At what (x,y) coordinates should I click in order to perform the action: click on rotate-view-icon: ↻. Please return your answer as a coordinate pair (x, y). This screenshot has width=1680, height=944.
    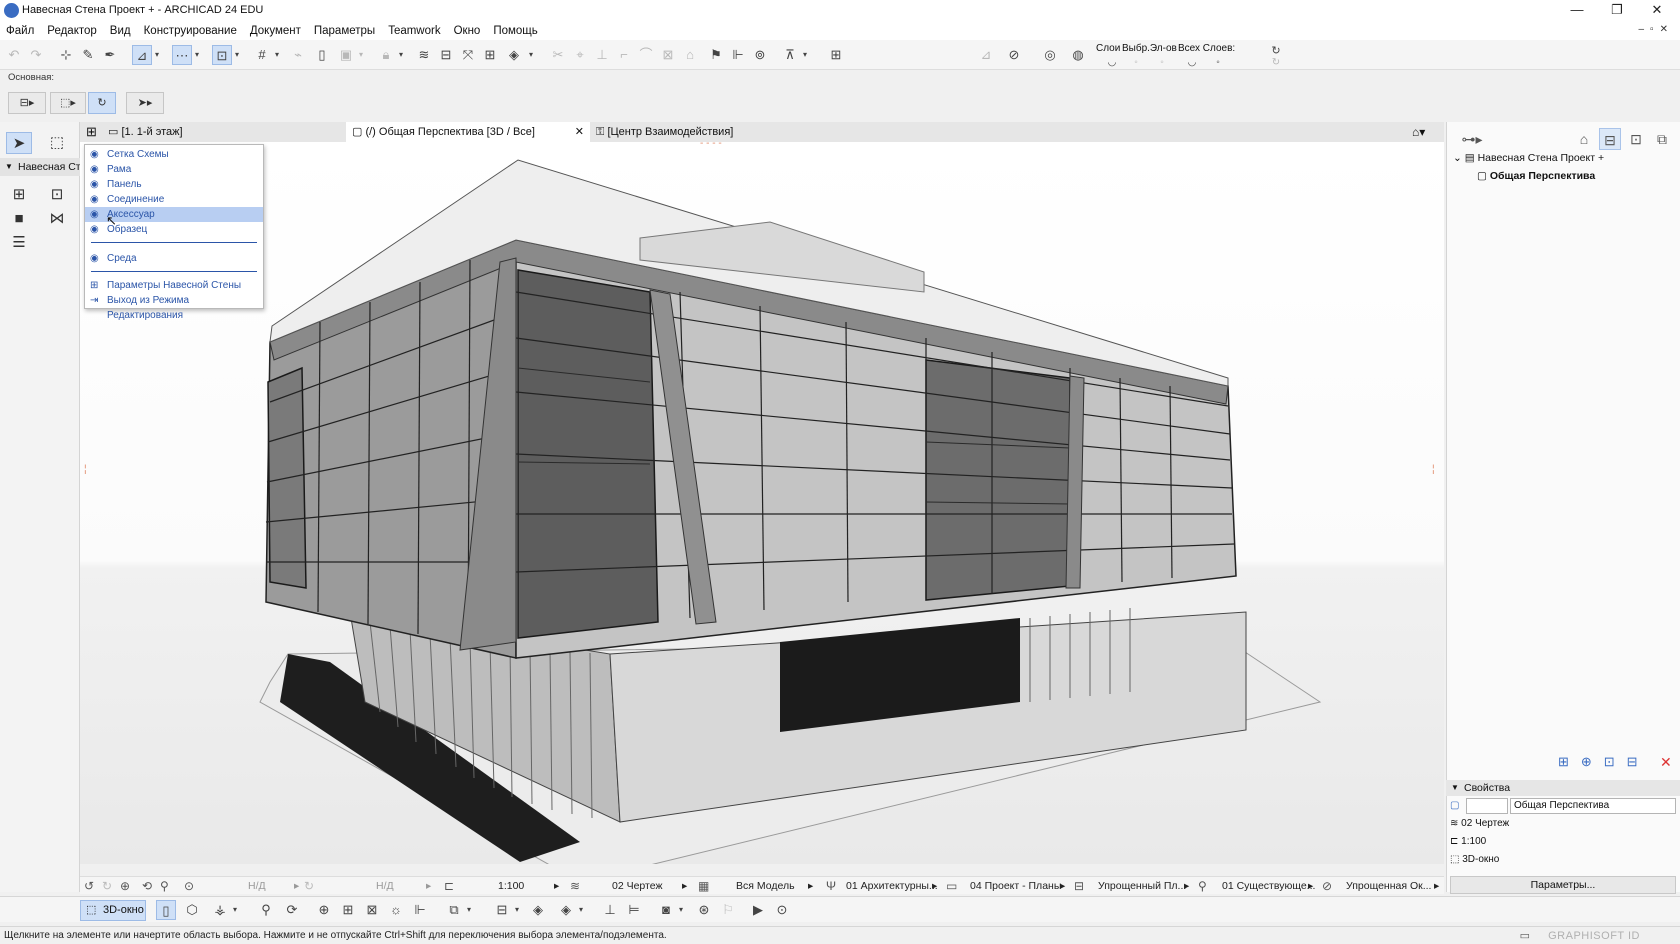
    Looking at the image, I should click on (309, 886).